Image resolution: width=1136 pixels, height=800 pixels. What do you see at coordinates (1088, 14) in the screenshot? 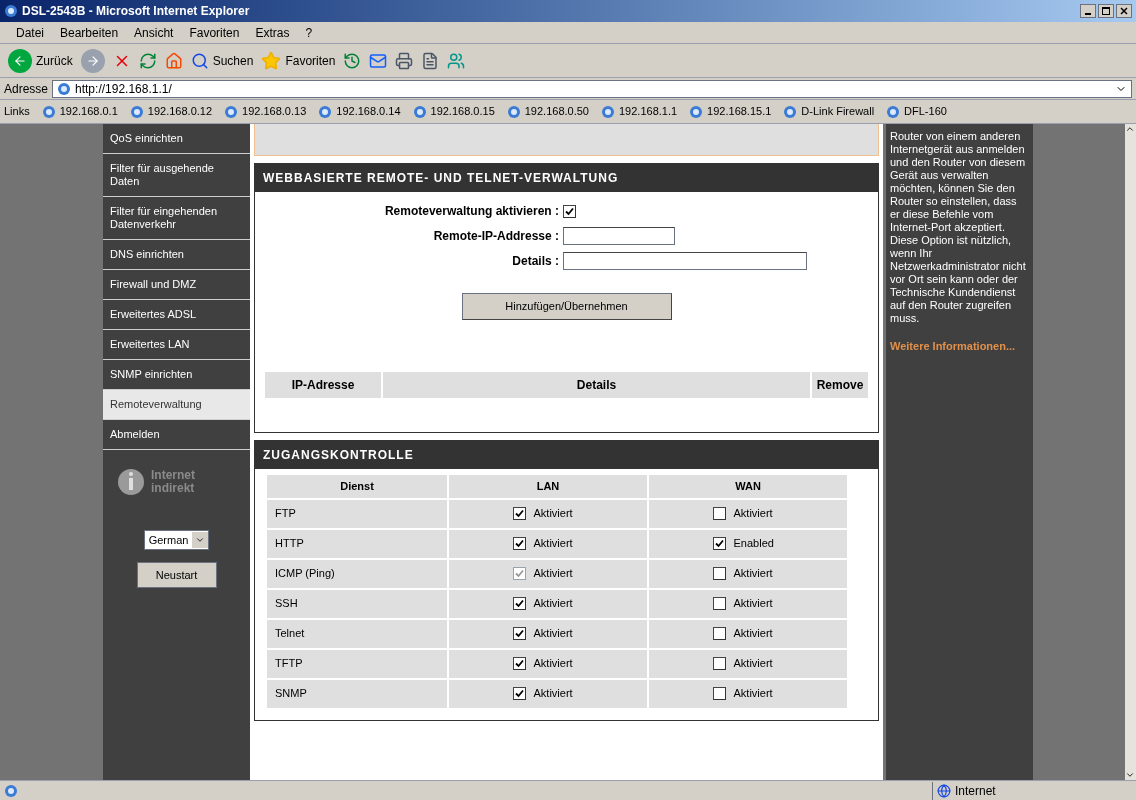
I see `minimize-icon` at bounding box center [1088, 14].